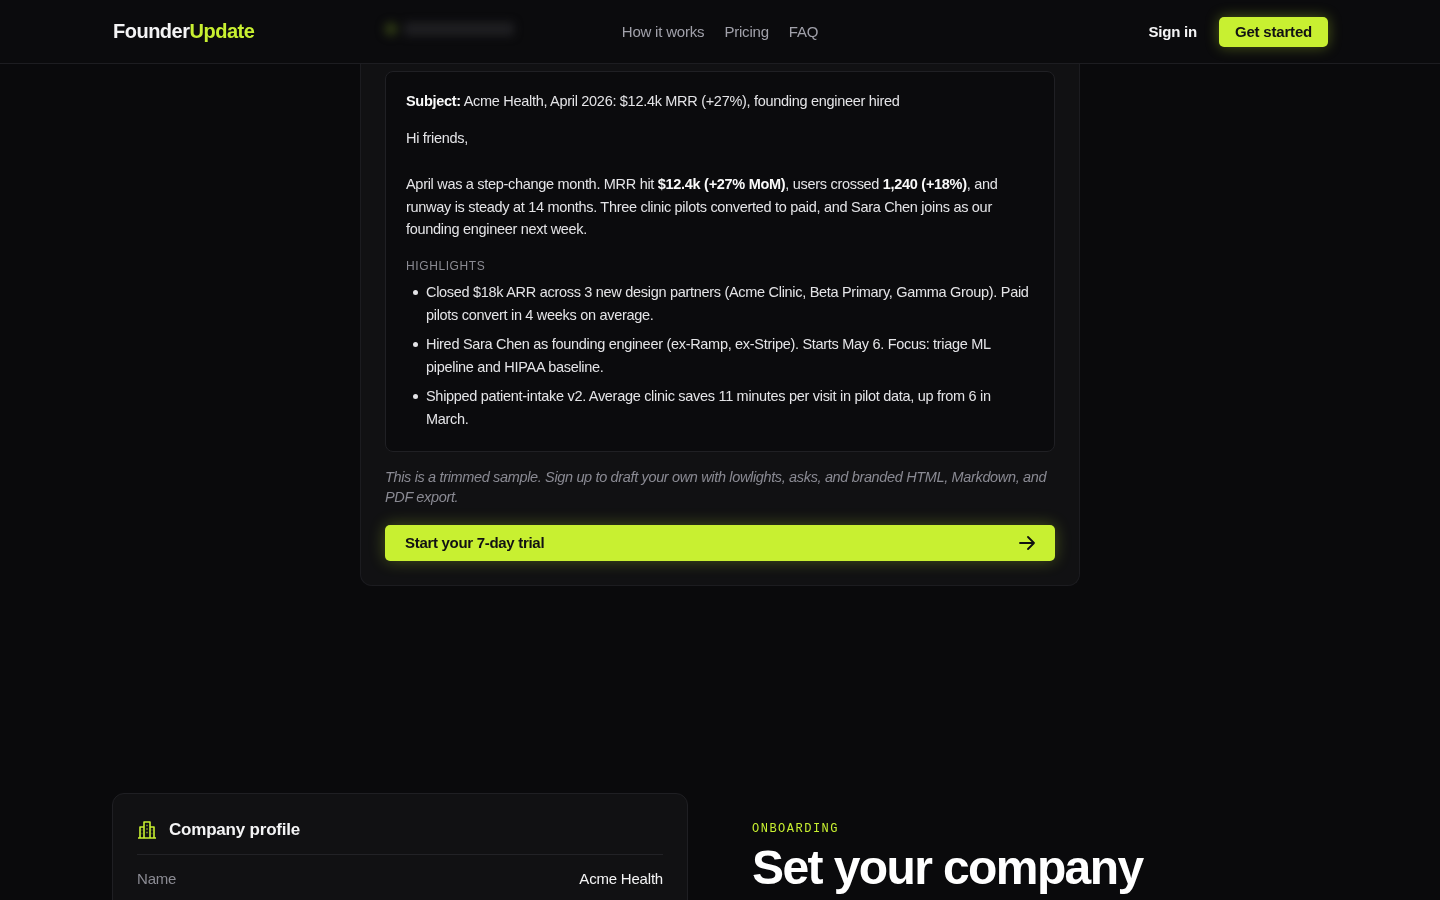  Describe the element at coordinates (796, 828) in the screenshot. I see `section-eyebrow: ONBOARDING` at that location.